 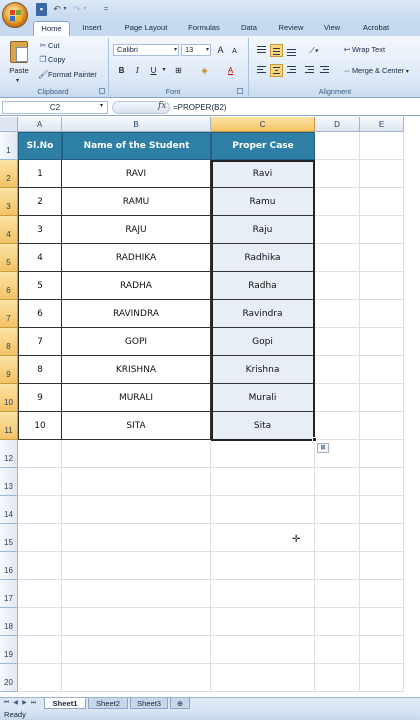 I want to click on redo-dropdown-icon: ▾, so click(x=85, y=9).